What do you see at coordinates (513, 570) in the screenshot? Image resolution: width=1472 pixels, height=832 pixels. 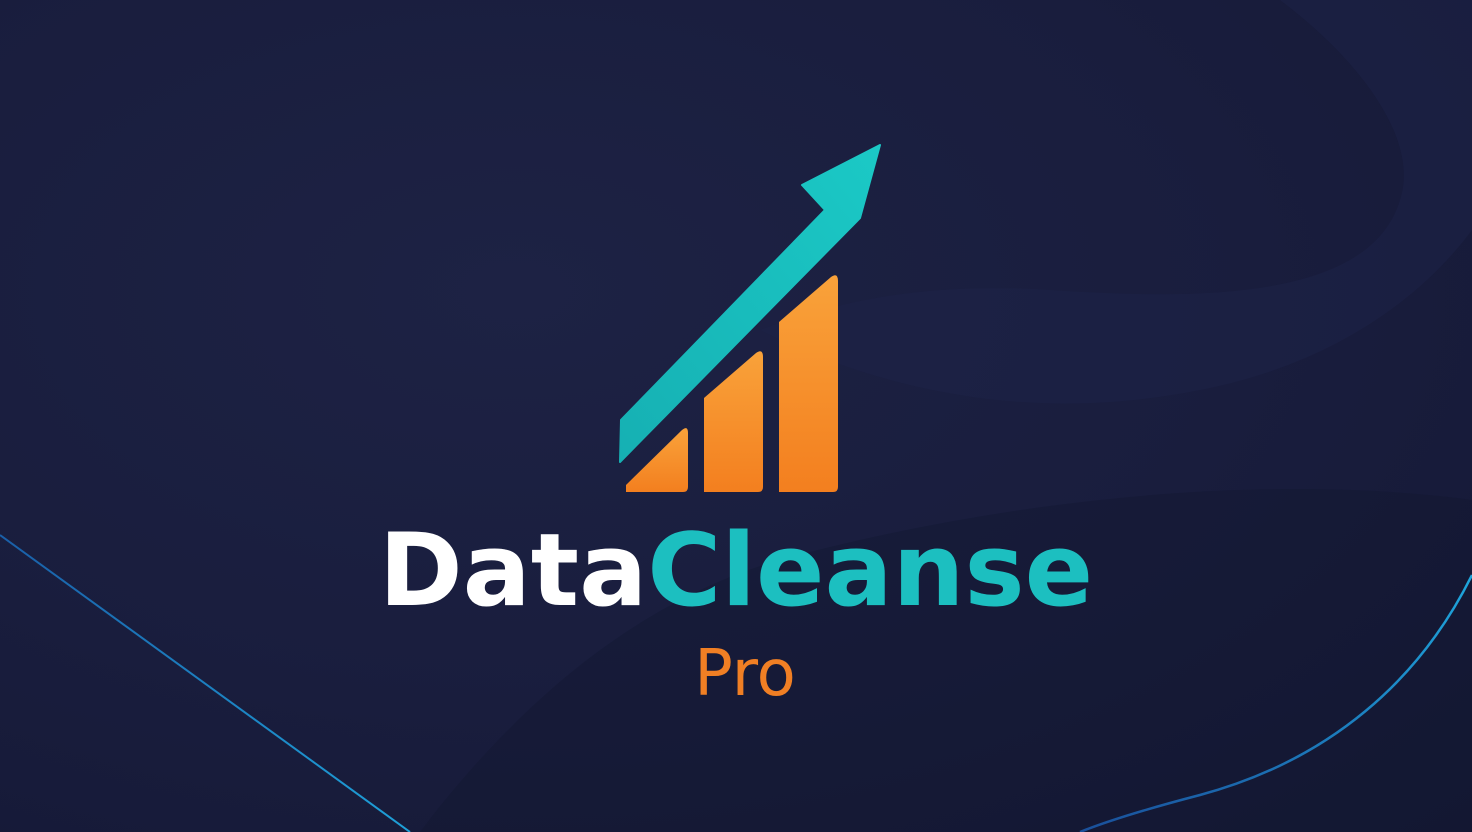 I see `logo-word-data: Data` at bounding box center [513, 570].